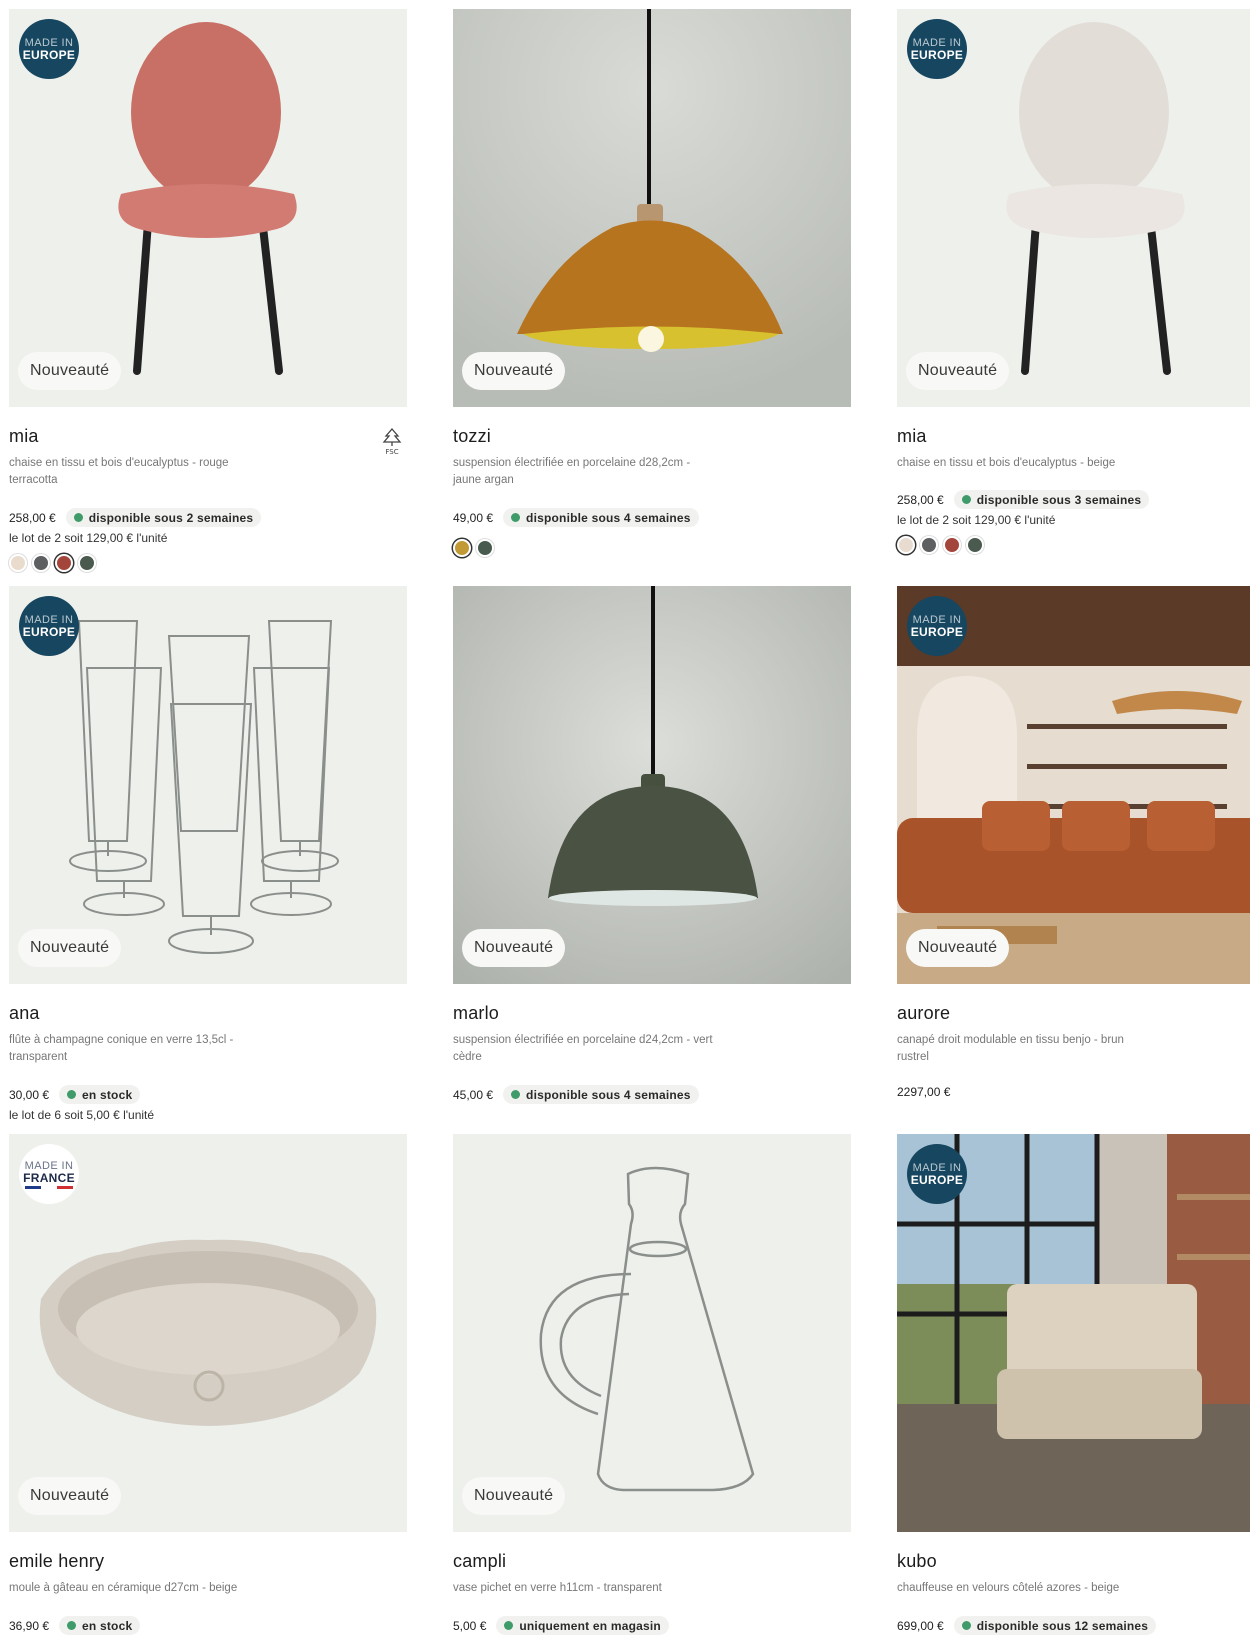  I want to click on product-title: tozzi, so click(652, 436).